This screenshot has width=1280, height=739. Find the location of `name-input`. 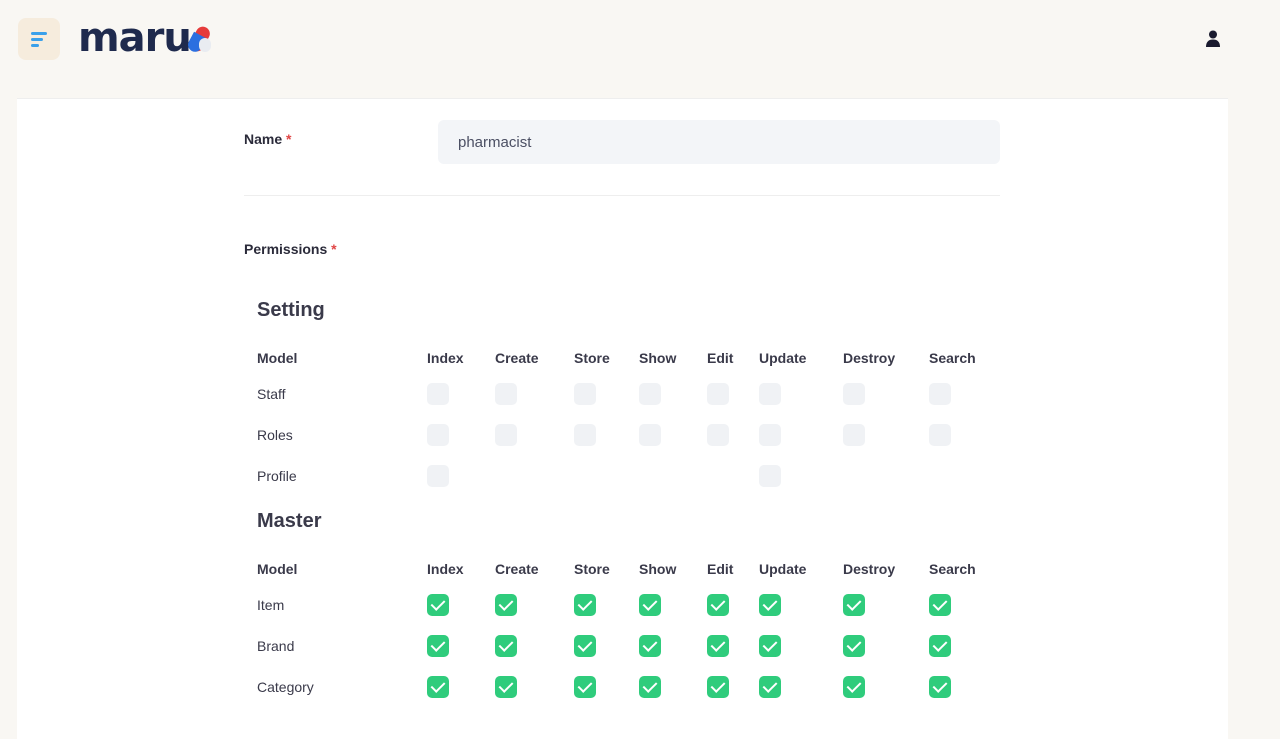

name-input is located at coordinates (719, 142).